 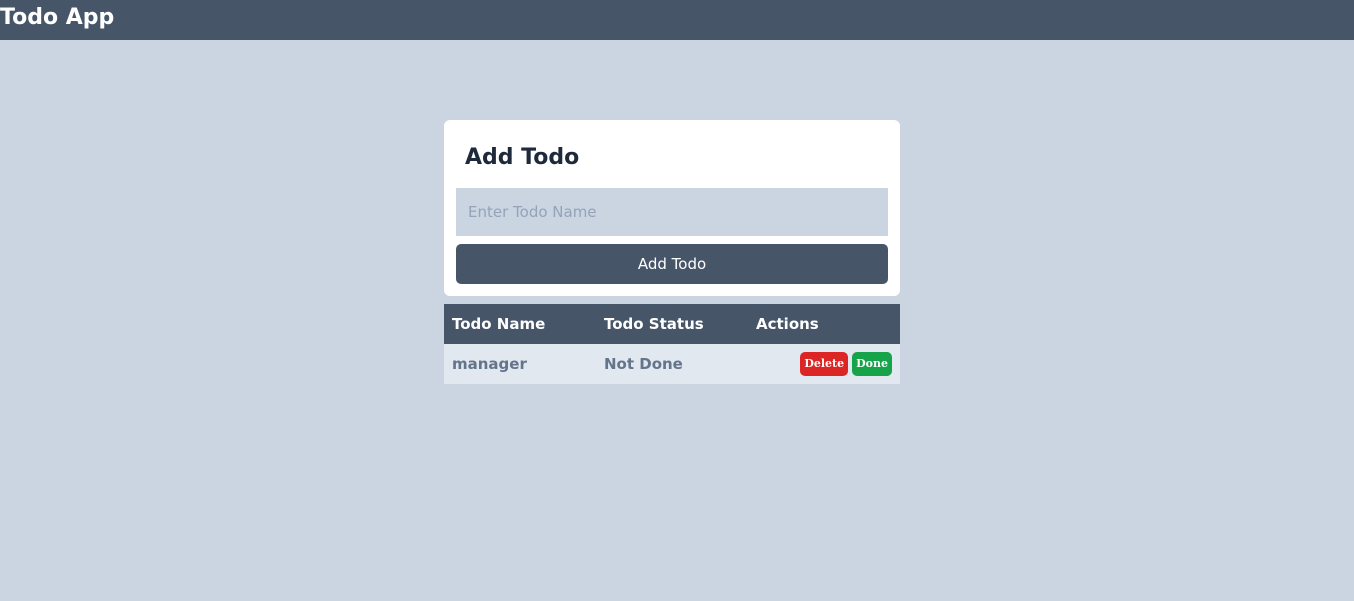 I want to click on table-header-row: Todo Name Todo Status Actions, so click(x=672, y=324).